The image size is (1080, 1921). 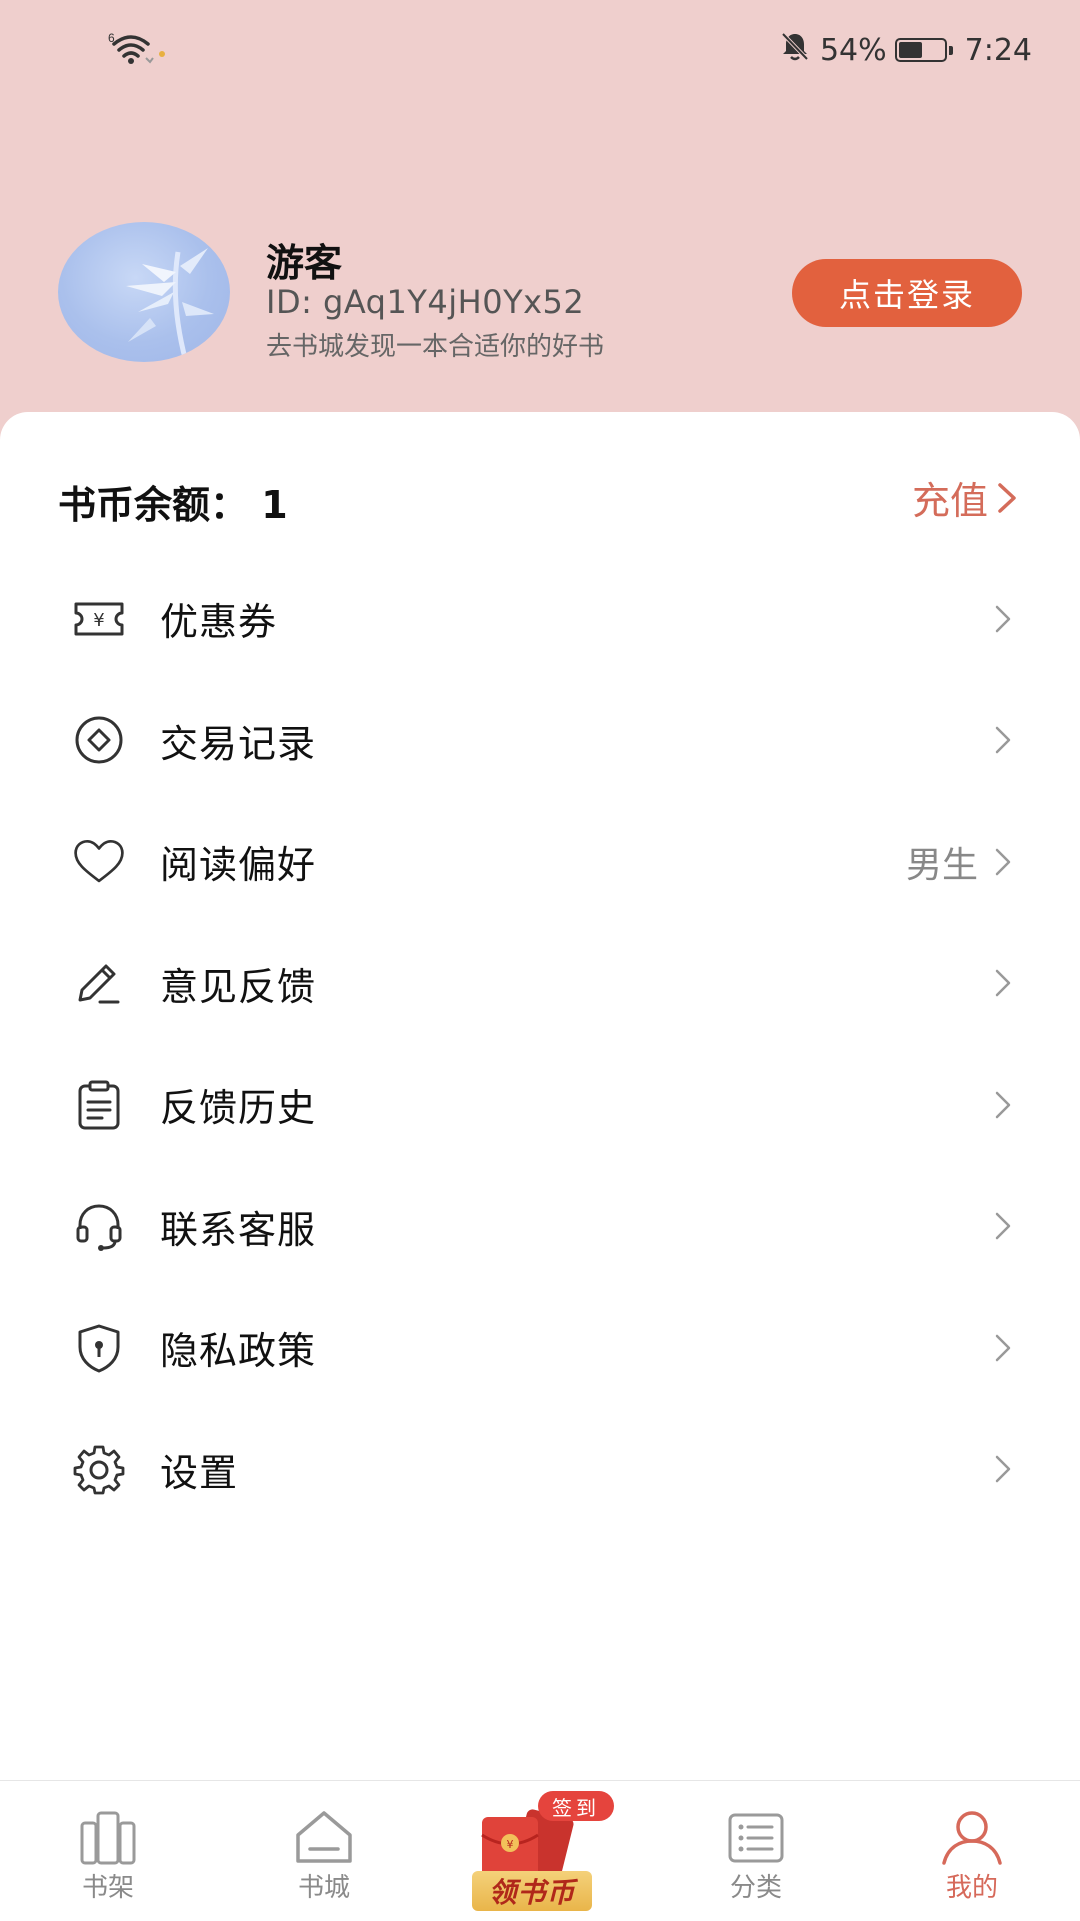 I want to click on menu-item-label: 反馈历史, so click(x=238, y=1108).